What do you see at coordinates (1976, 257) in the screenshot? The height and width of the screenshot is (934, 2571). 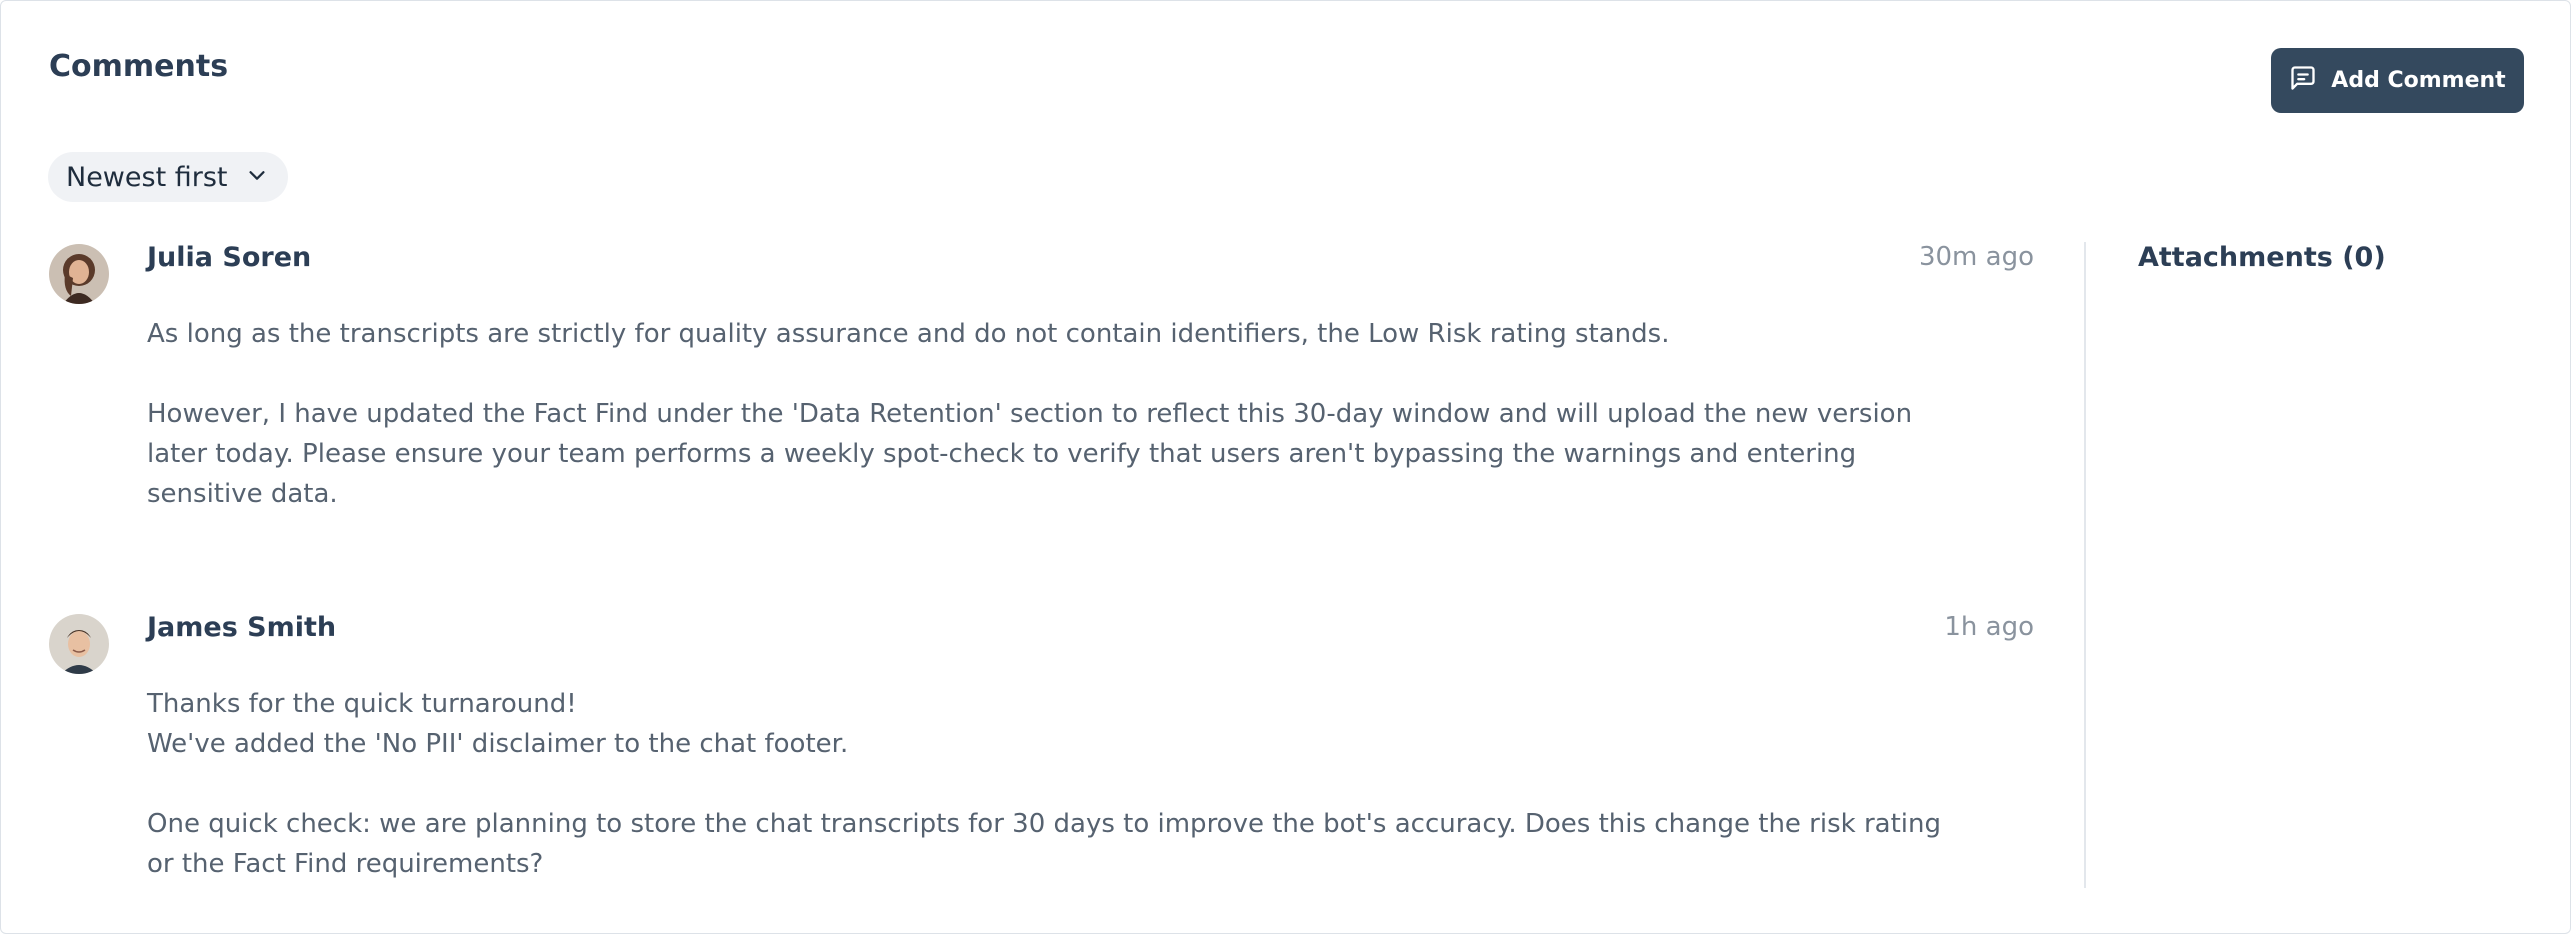 I see `comment-timestamp: 30m ago` at bounding box center [1976, 257].